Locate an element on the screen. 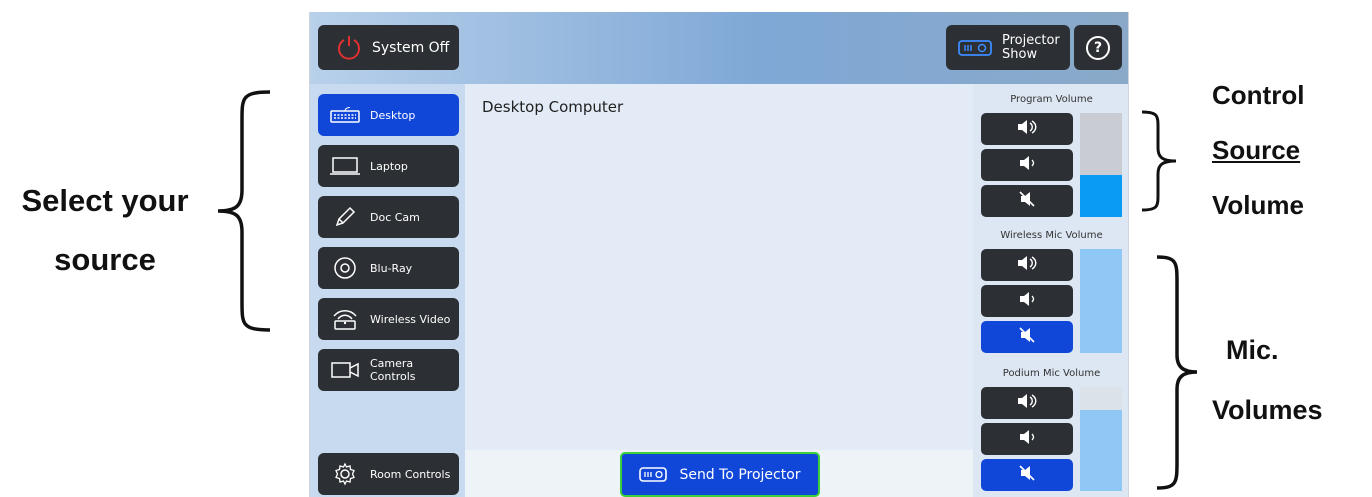 The image size is (1372, 497). wireless-mic-volume-level-bar is located at coordinates (1101, 301).